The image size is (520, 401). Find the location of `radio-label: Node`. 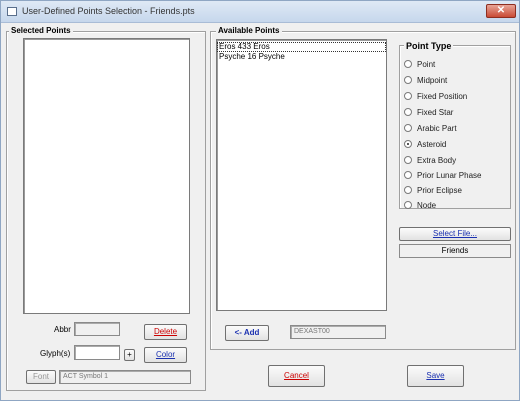

radio-label: Node is located at coordinates (427, 205).